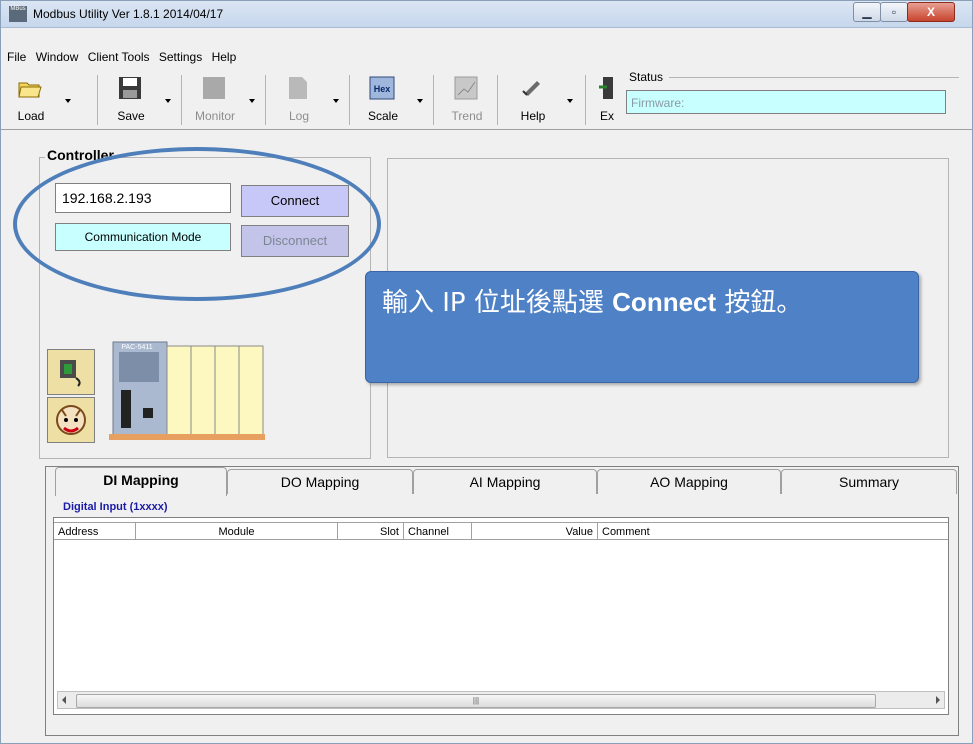 The image size is (973, 744). What do you see at coordinates (16, 57) in the screenshot?
I see `menu-file: File` at bounding box center [16, 57].